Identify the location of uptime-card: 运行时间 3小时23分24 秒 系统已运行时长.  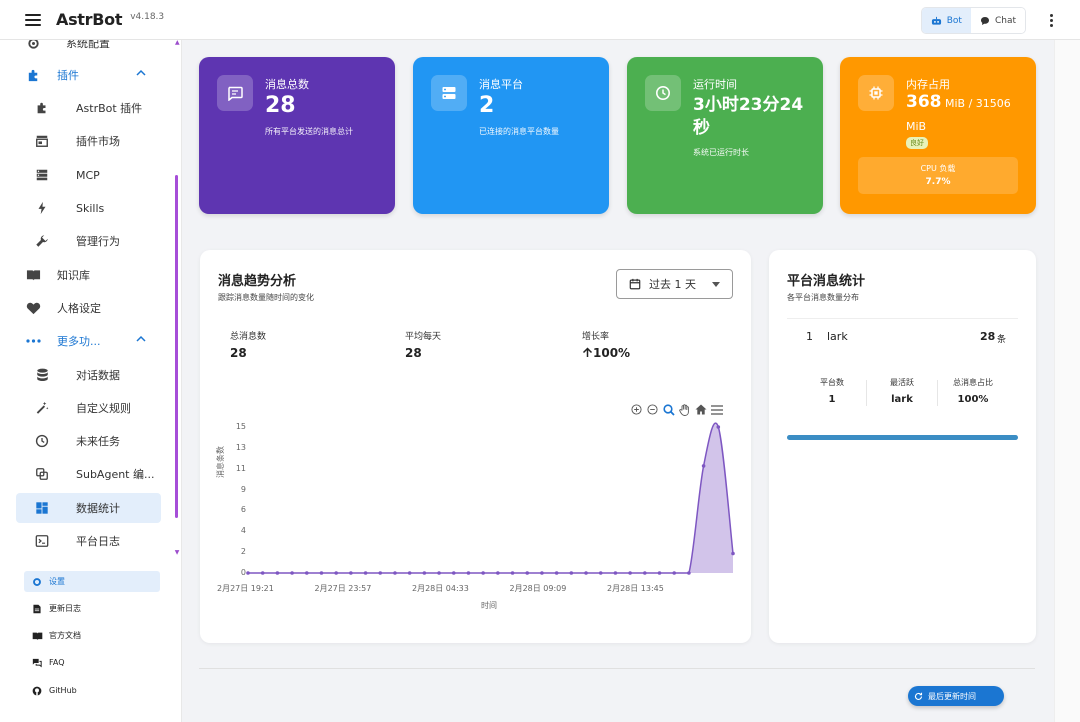
(725, 135).